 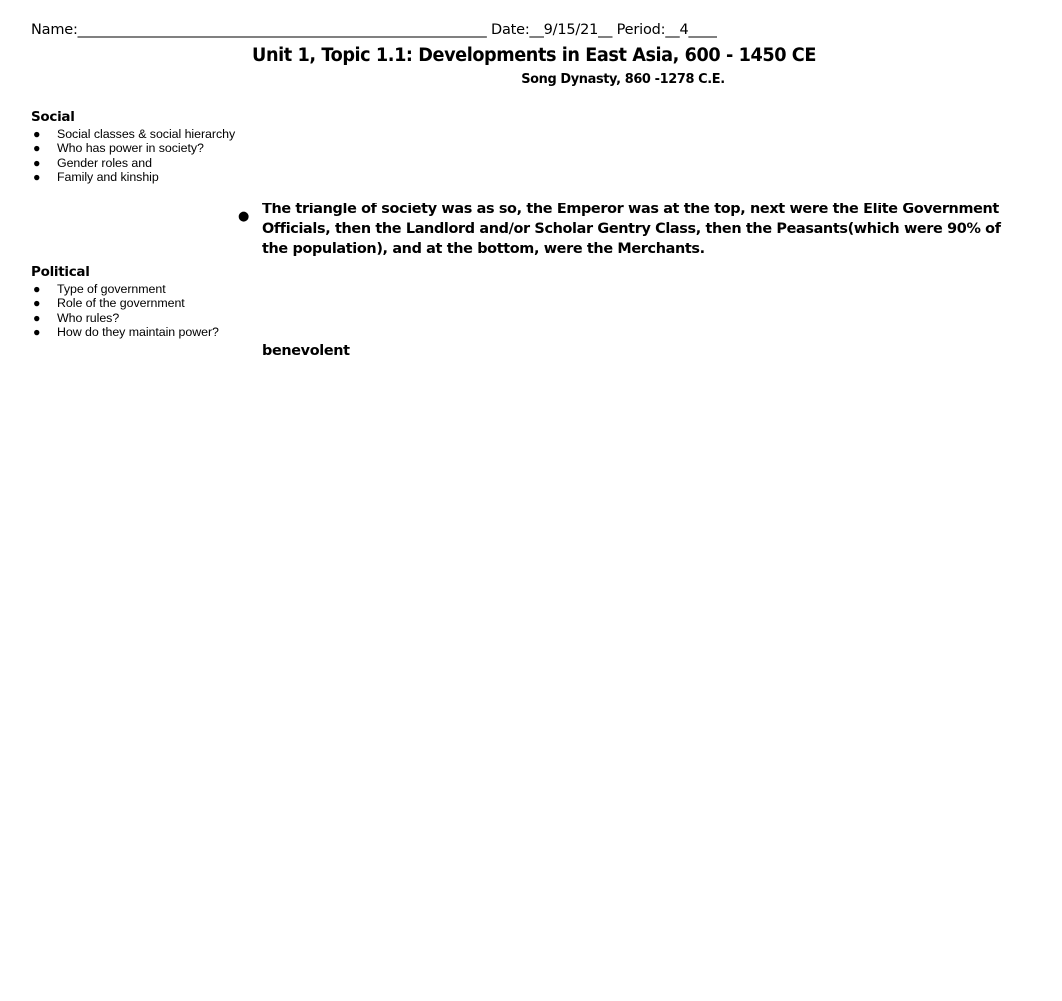 I want to click on list-item: ● Role of the government, so click(x=138, y=303).